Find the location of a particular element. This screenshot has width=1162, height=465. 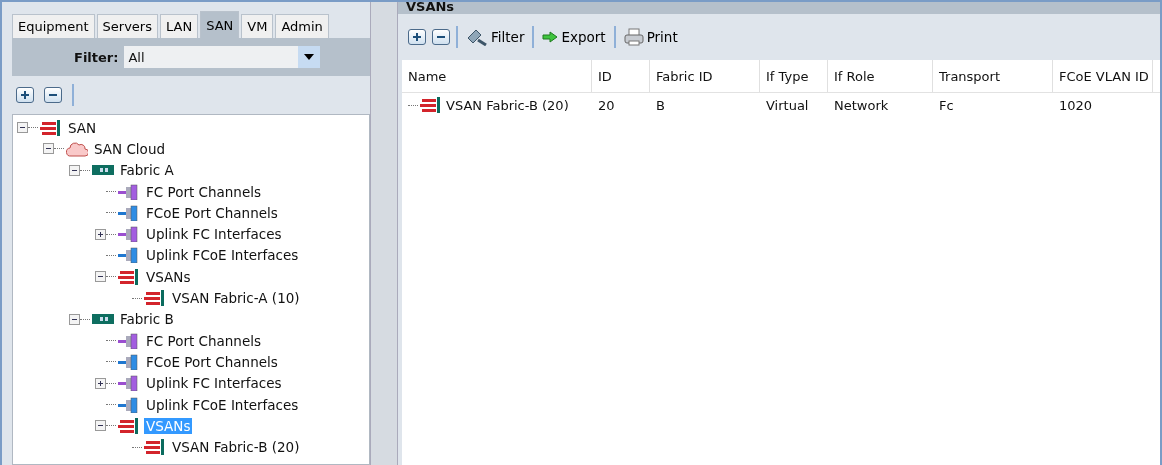

filter-icon is located at coordinates (477, 37).